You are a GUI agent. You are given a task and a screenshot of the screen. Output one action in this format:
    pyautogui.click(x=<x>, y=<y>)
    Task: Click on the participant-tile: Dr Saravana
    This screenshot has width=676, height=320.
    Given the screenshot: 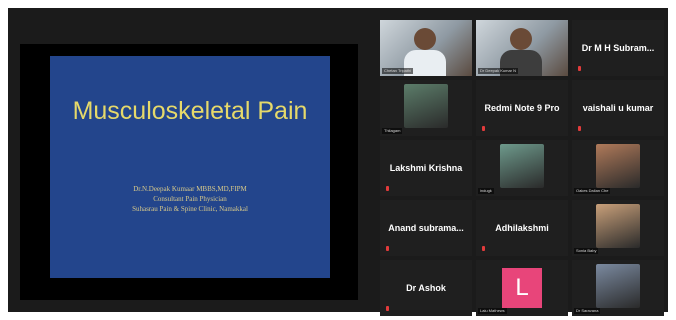 What is the action you would take?
    pyautogui.click(x=618, y=288)
    